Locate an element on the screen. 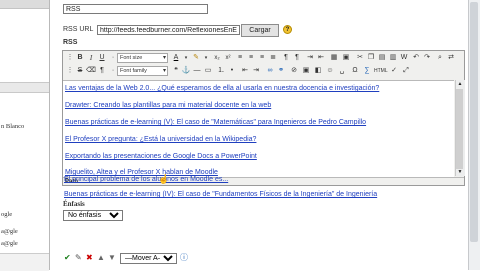 The image size is (480, 271). load-button: Cargar is located at coordinates (260, 30).